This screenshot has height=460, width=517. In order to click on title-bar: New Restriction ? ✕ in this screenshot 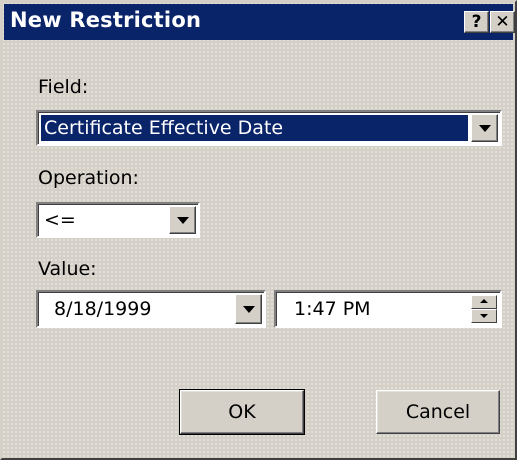, I will do `click(259, 22)`.